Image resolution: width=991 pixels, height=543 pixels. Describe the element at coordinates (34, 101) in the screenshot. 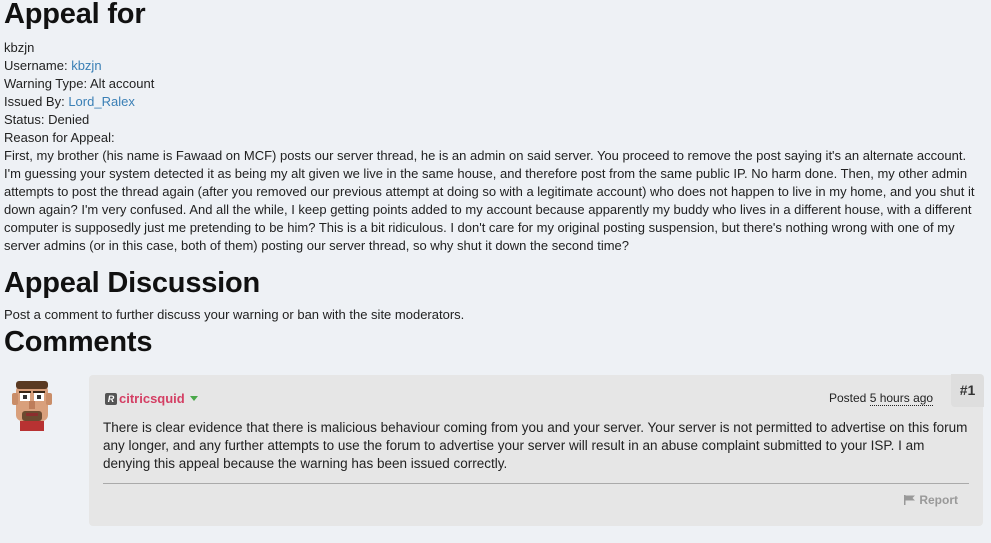

I see `issued-by-label: Issued By:` at that location.